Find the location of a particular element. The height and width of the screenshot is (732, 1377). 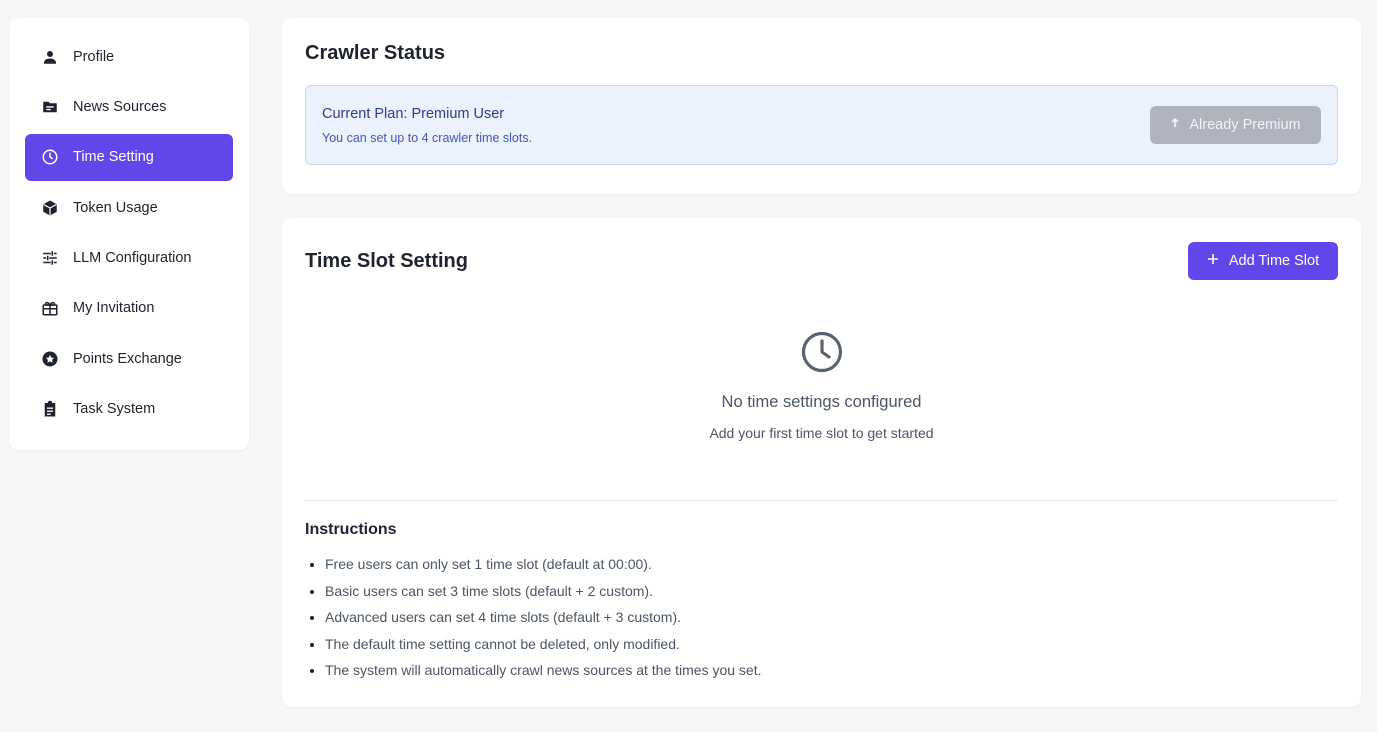

add-time-slot-button: Add Time Slot is located at coordinates (1263, 261).